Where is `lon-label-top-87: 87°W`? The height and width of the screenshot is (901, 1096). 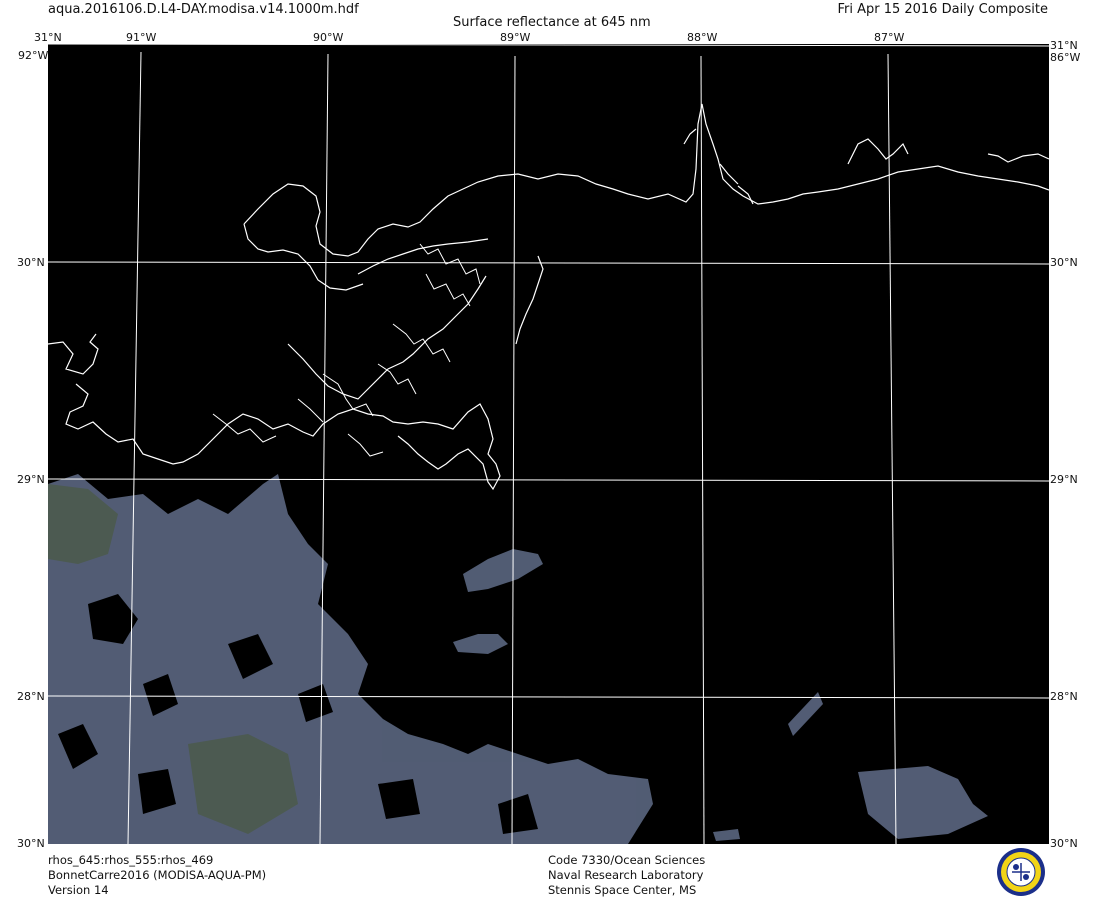 lon-label-top-87: 87°W is located at coordinates (889, 37).